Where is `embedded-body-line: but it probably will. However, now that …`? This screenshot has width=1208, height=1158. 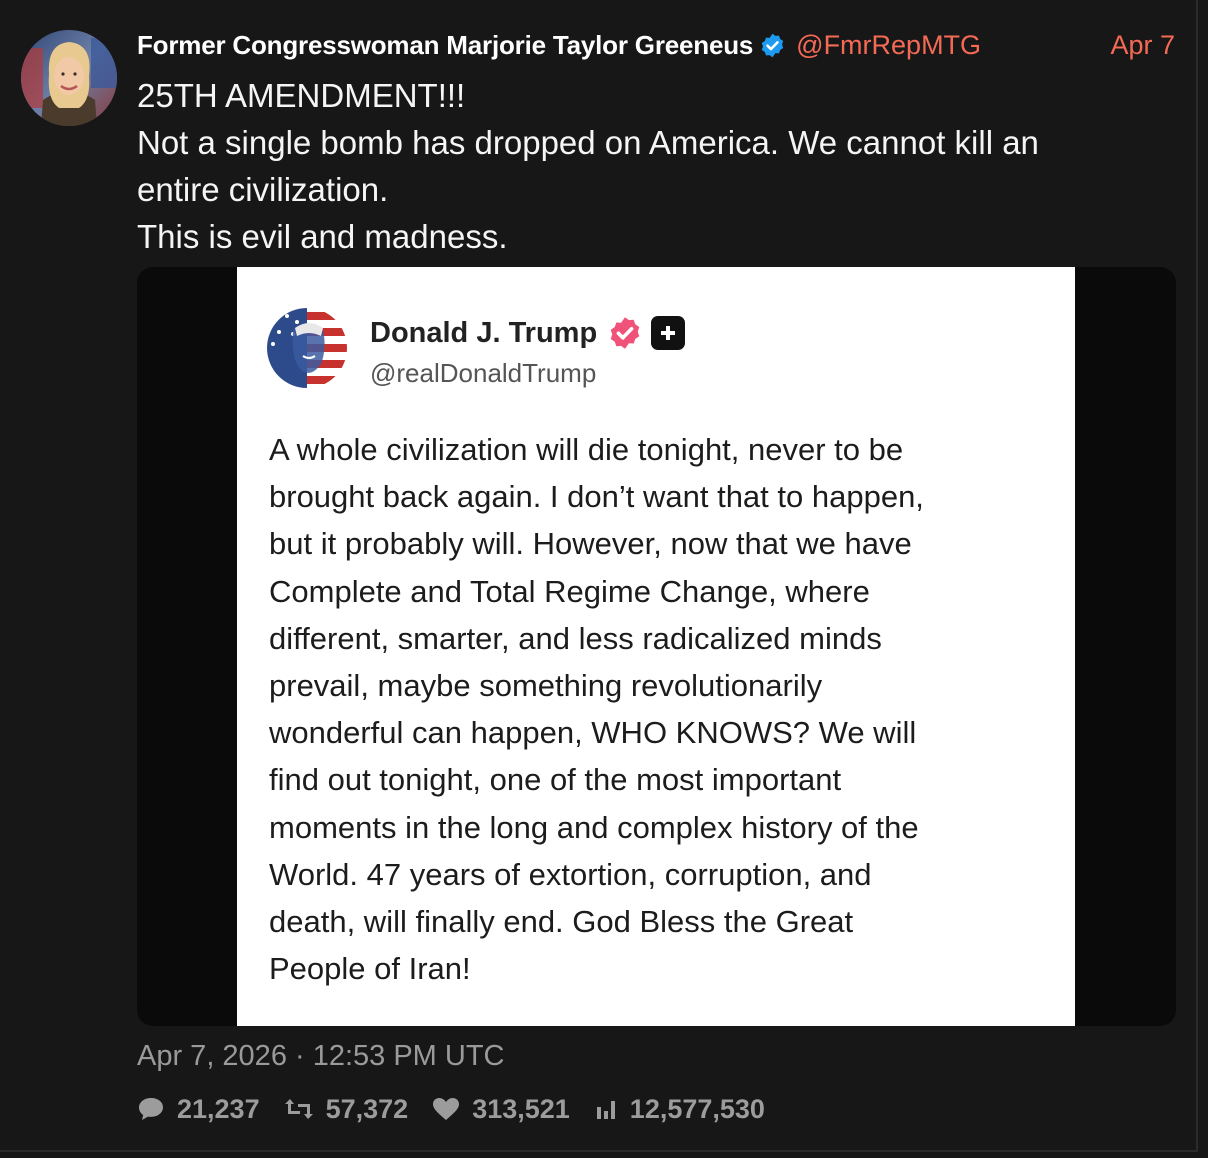
embedded-body-line: but it probably will. However, now that … is located at coordinates (590, 544).